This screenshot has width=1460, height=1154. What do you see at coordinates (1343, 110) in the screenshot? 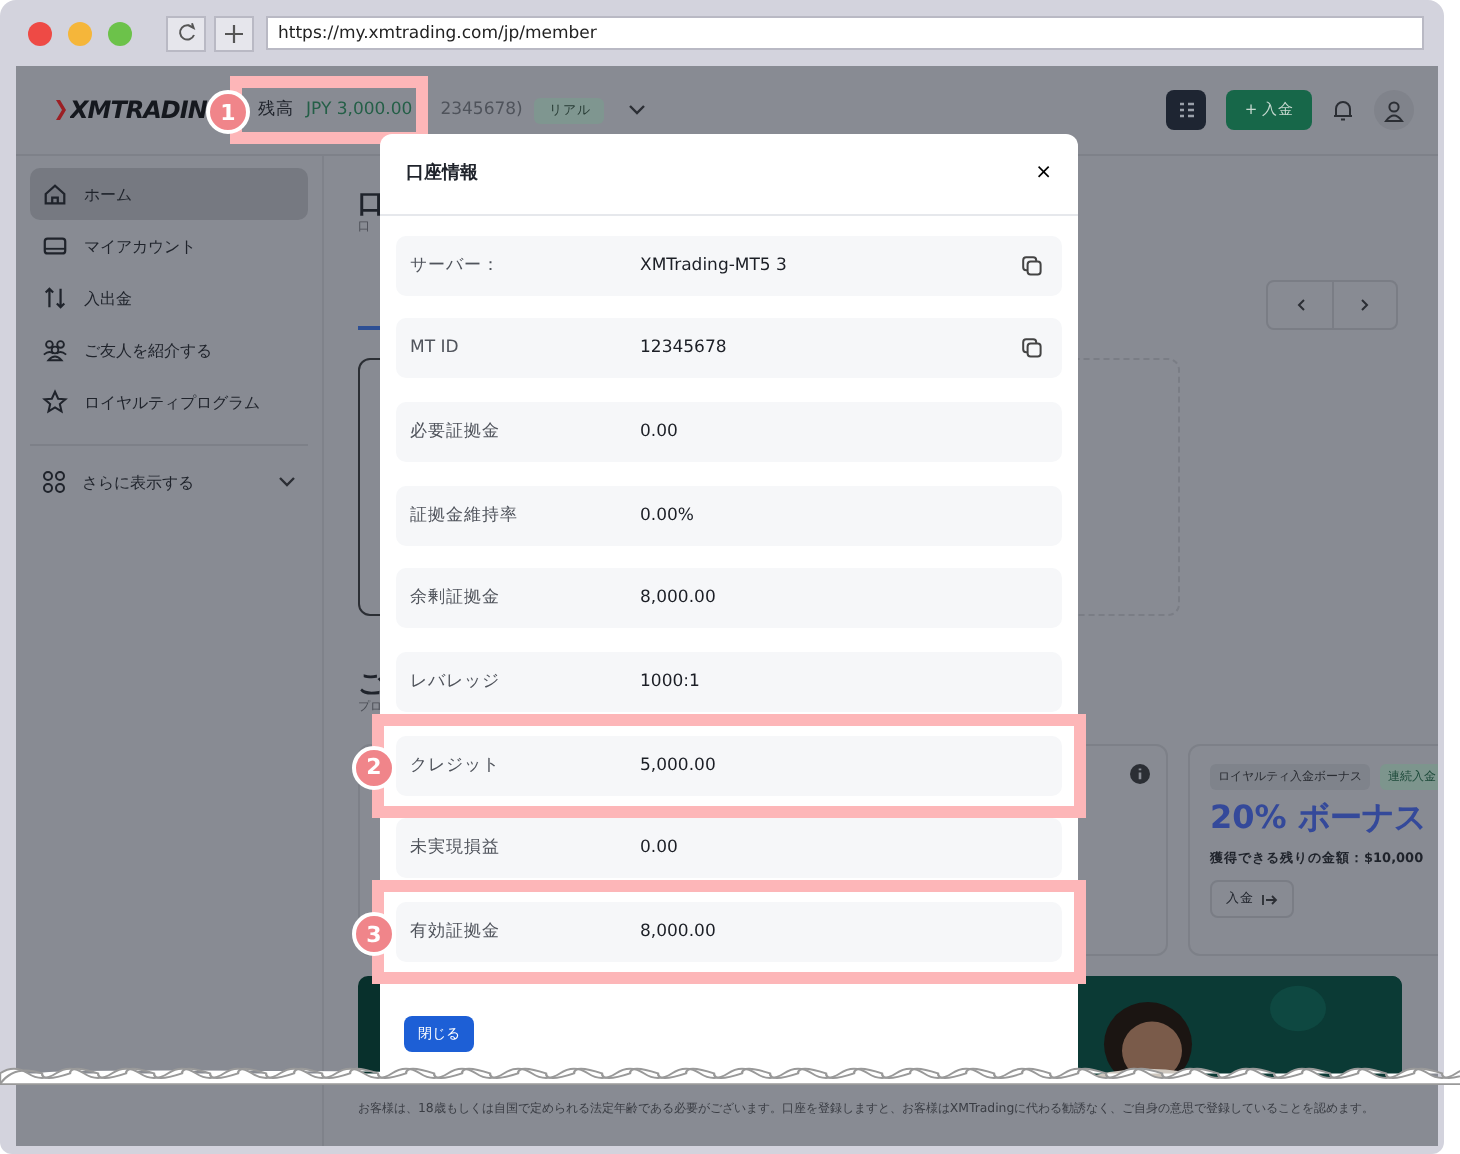
I see `bell-icon` at bounding box center [1343, 110].